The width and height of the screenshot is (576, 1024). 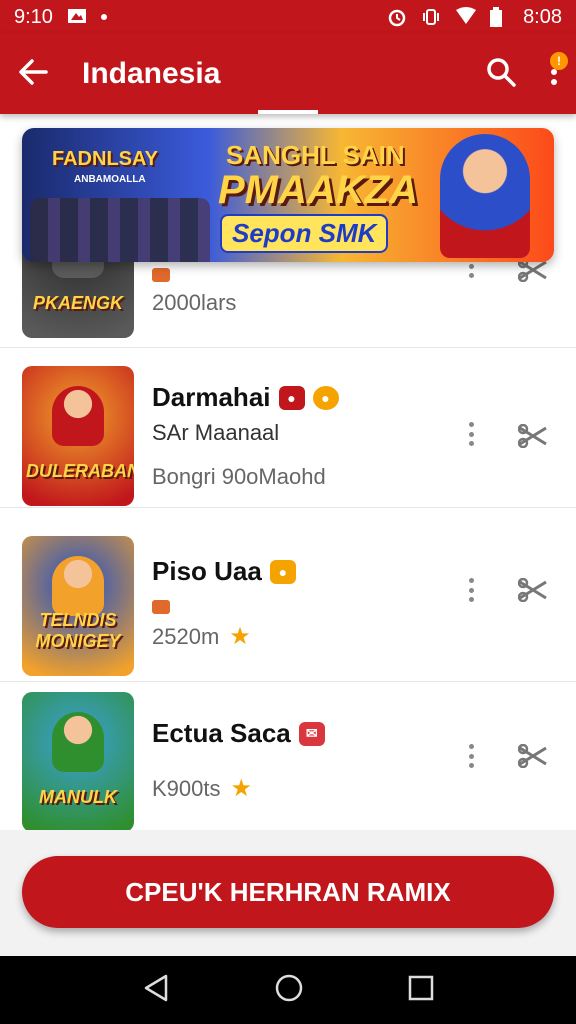 I want to click on banner-headline-1: SANGHL SAIN, so click(x=315, y=155).